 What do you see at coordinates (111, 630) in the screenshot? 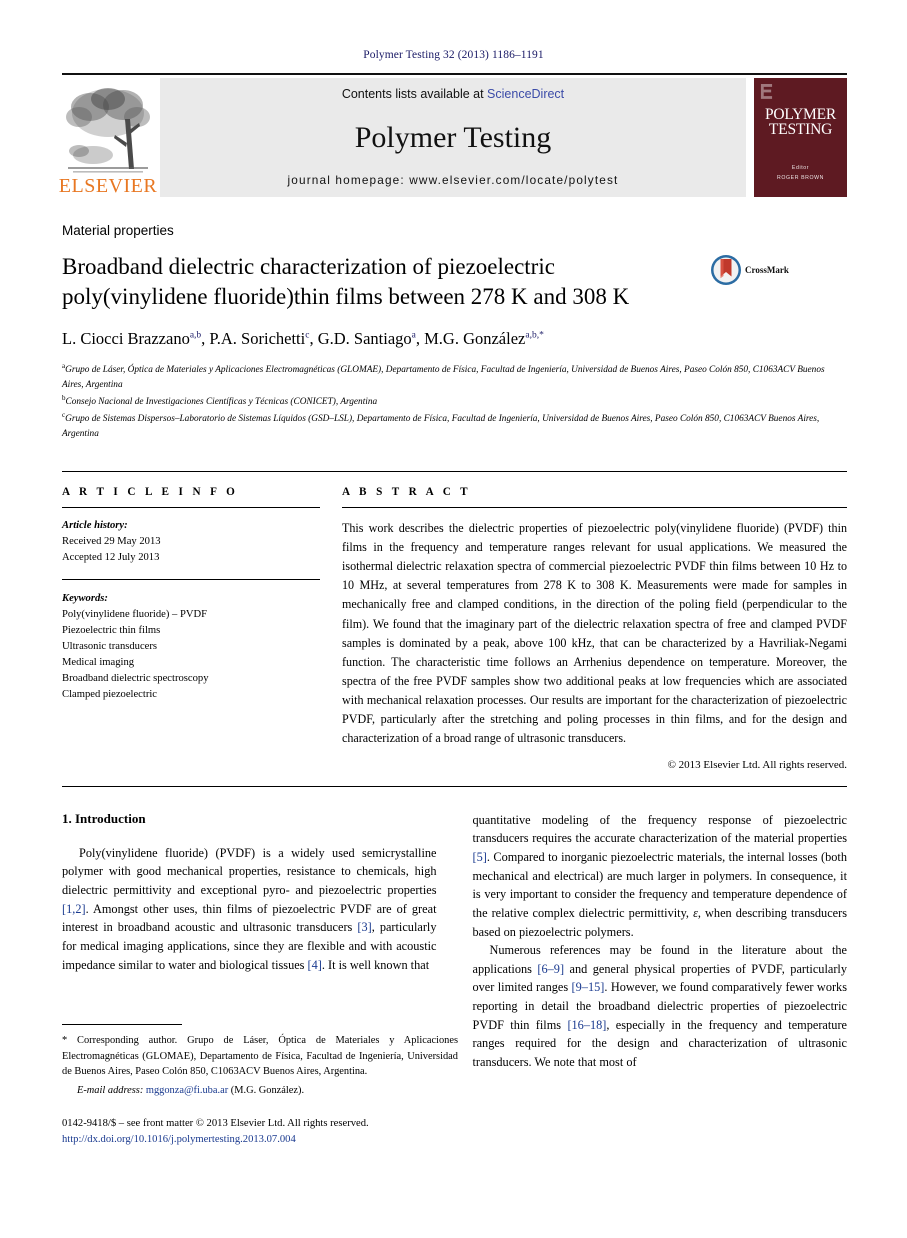
I see `keyword-item: Piezoelectric thin films` at bounding box center [111, 630].